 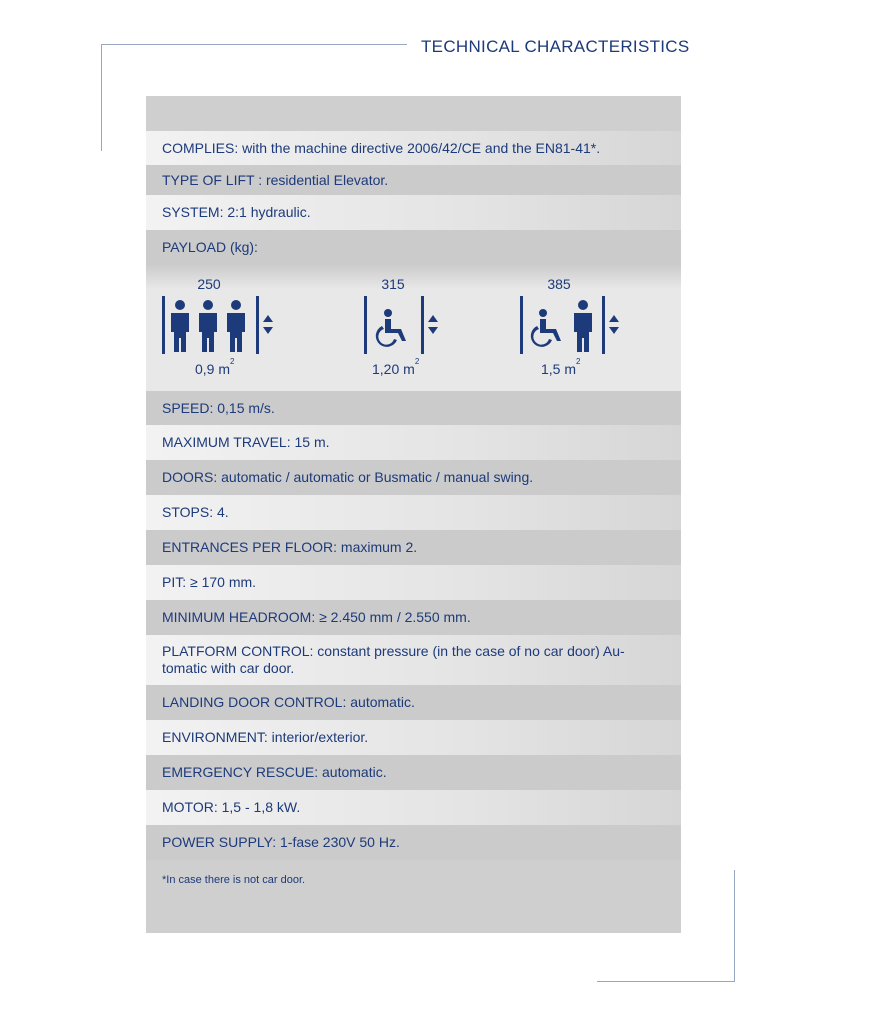 I want to click on page-title: TECHNICAL CHARACTERISTICS, so click(x=555, y=46).